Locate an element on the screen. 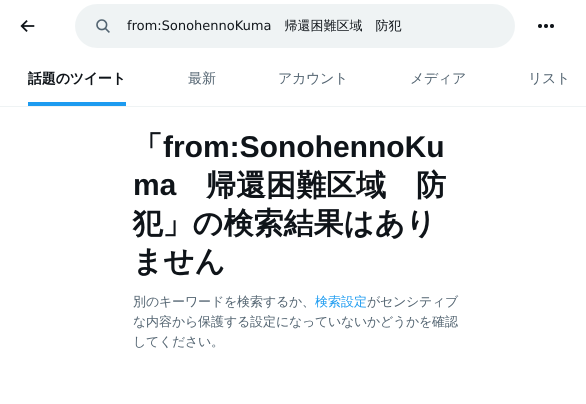  search-tab: メディア is located at coordinates (438, 79).